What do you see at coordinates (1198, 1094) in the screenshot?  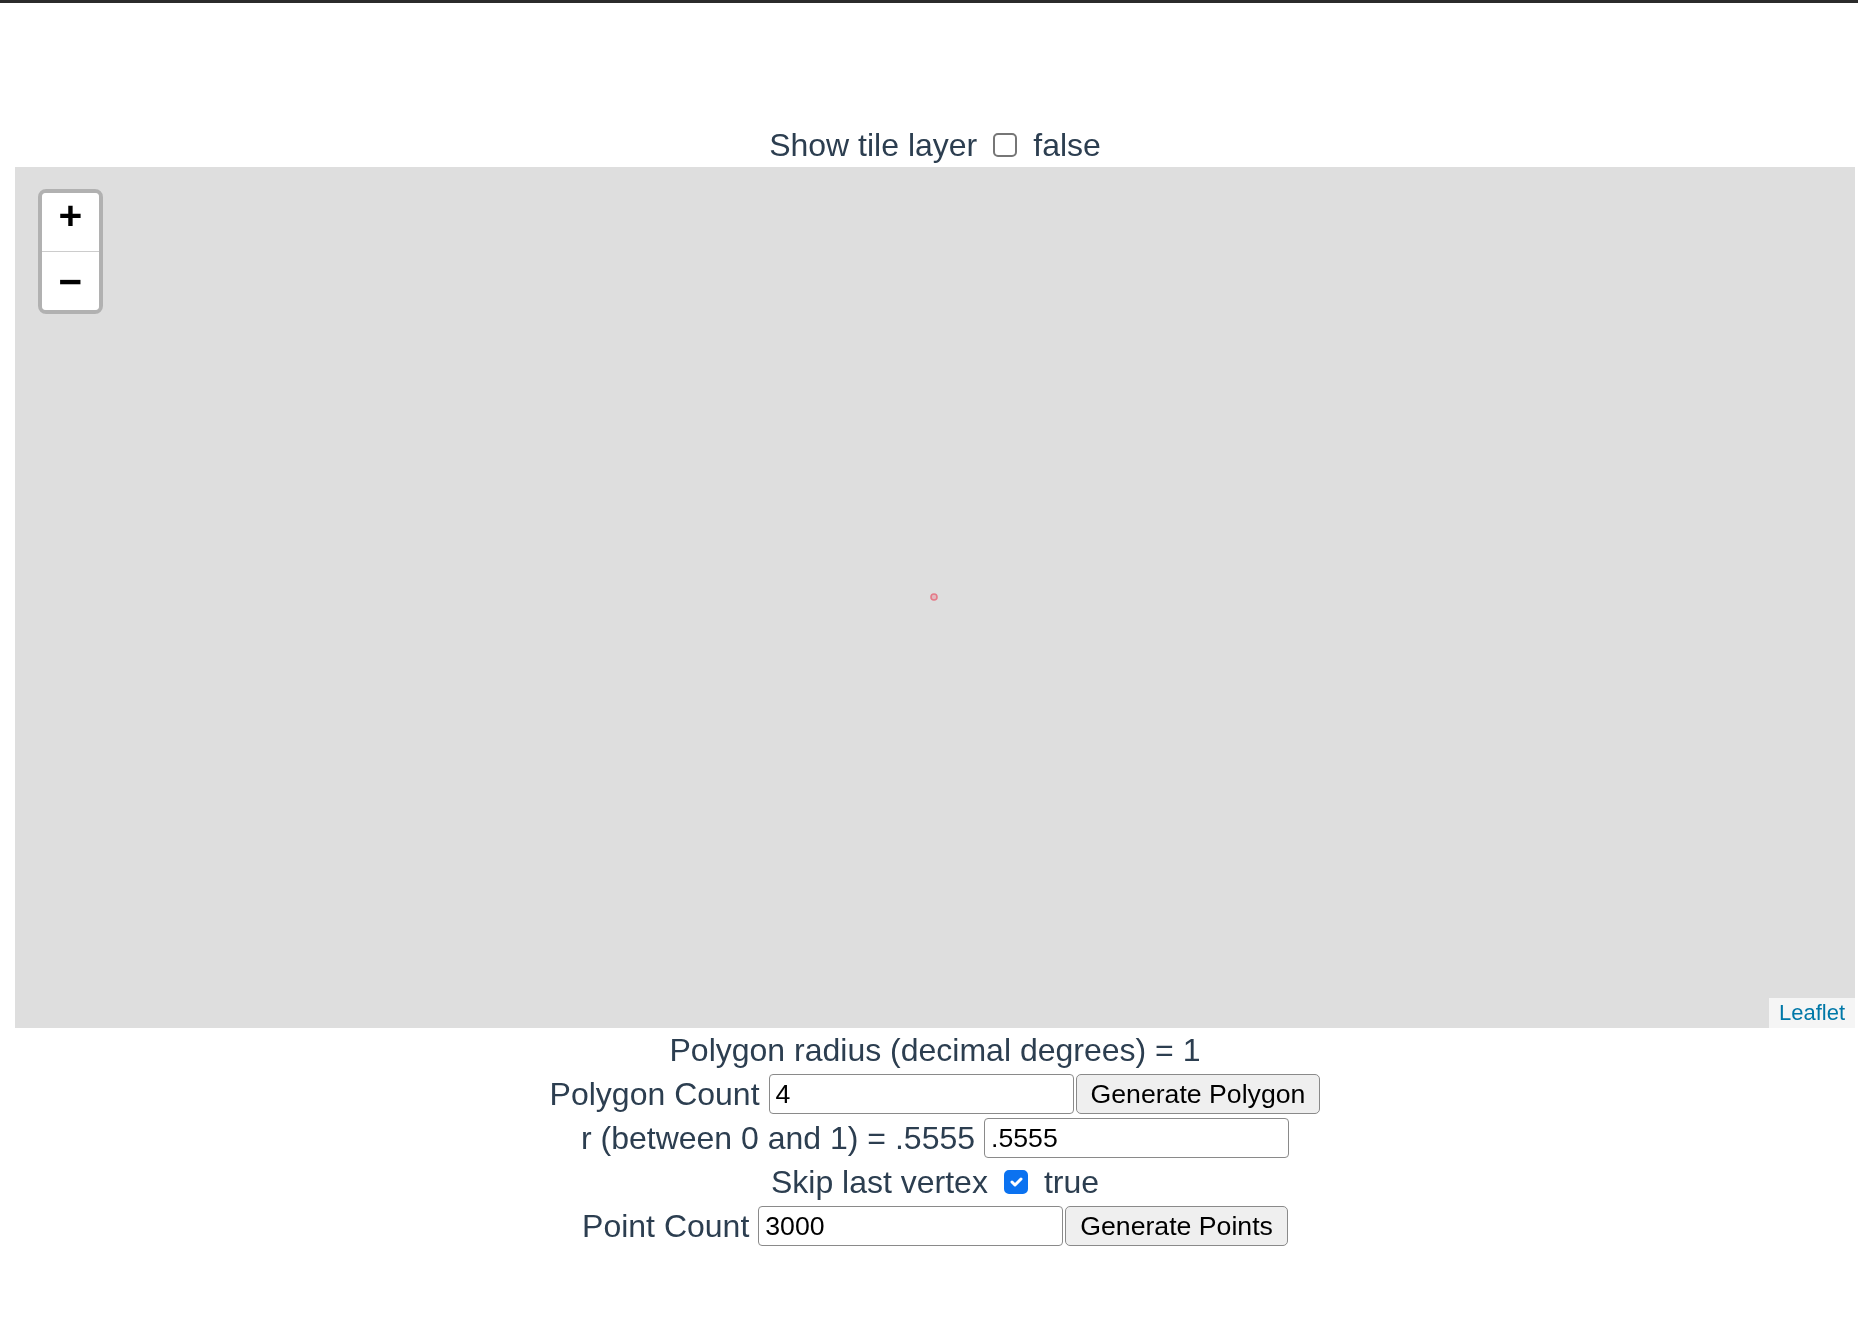 I see `action-button: Generate Polygon` at bounding box center [1198, 1094].